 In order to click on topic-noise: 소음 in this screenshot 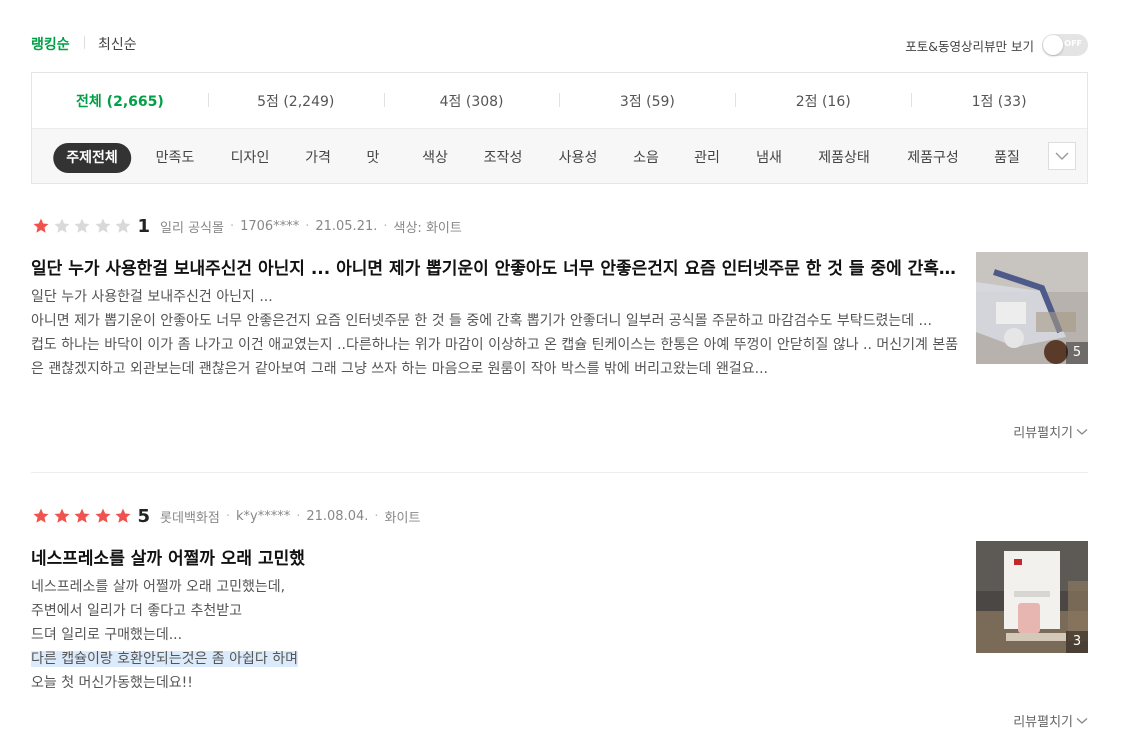, I will do `click(646, 158)`.